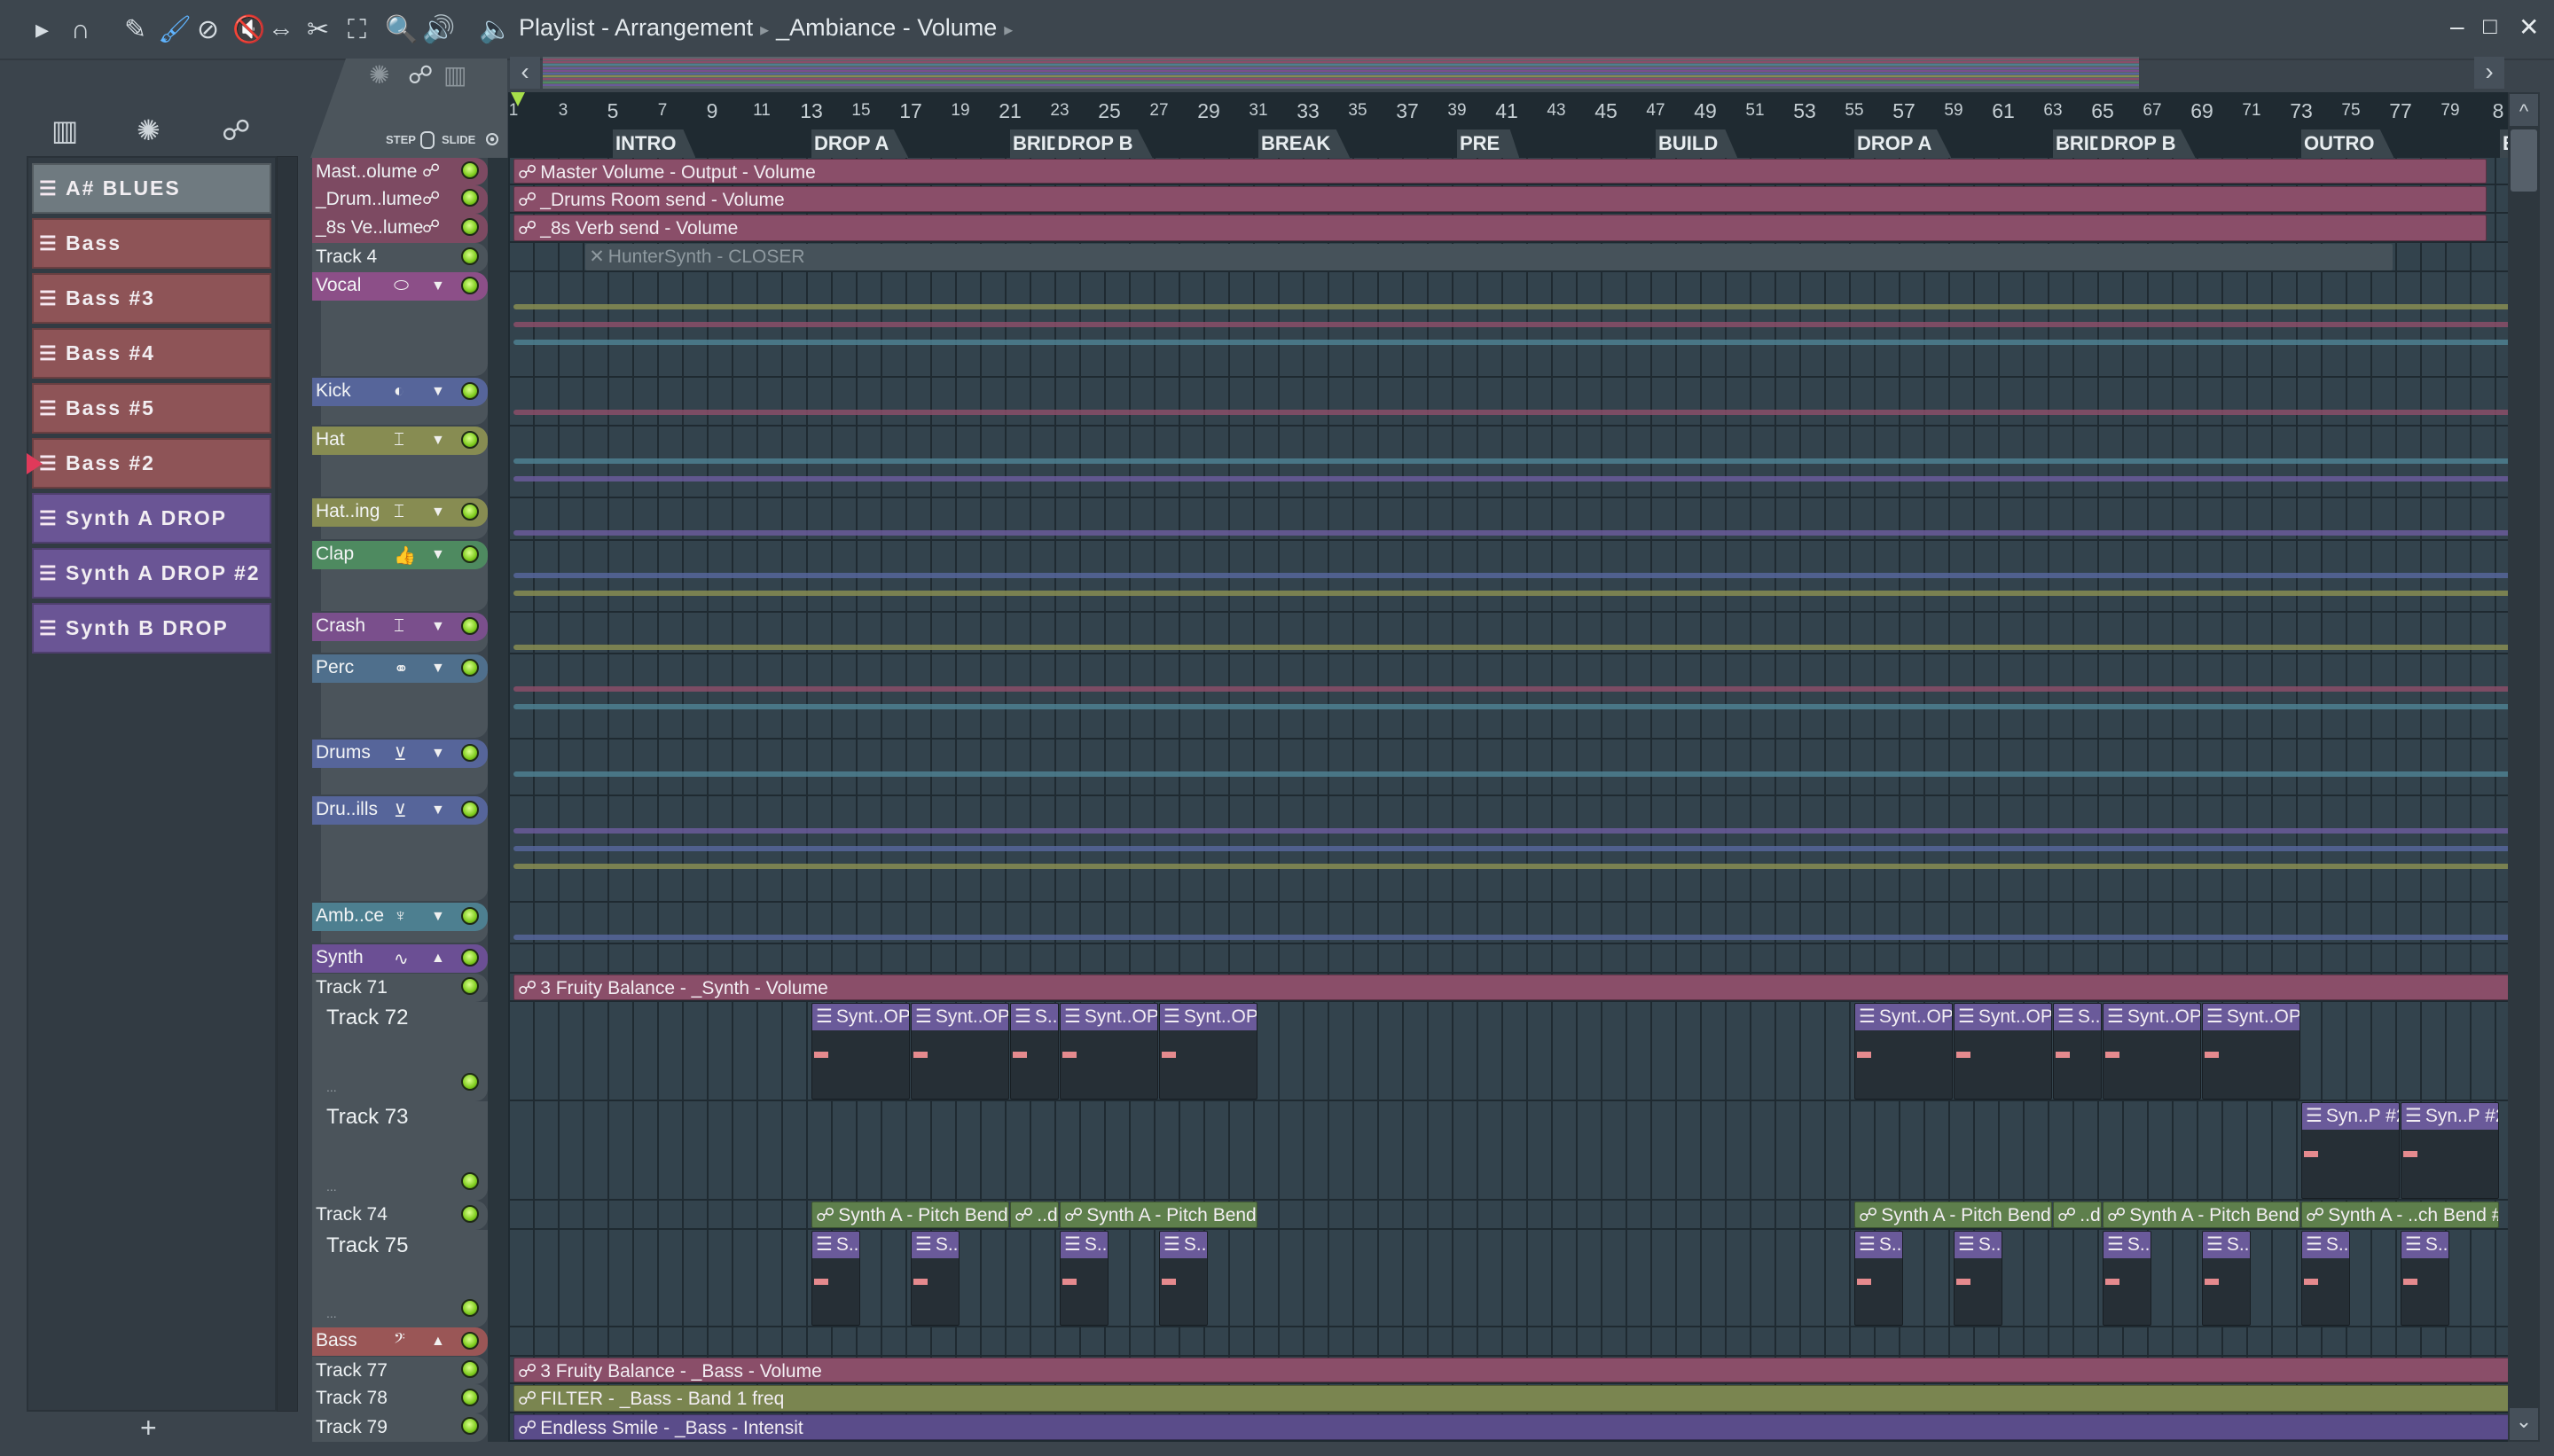  Describe the element at coordinates (2524, 767) in the screenshot. I see `vertical-scrollbar: ^ ⌄` at that location.